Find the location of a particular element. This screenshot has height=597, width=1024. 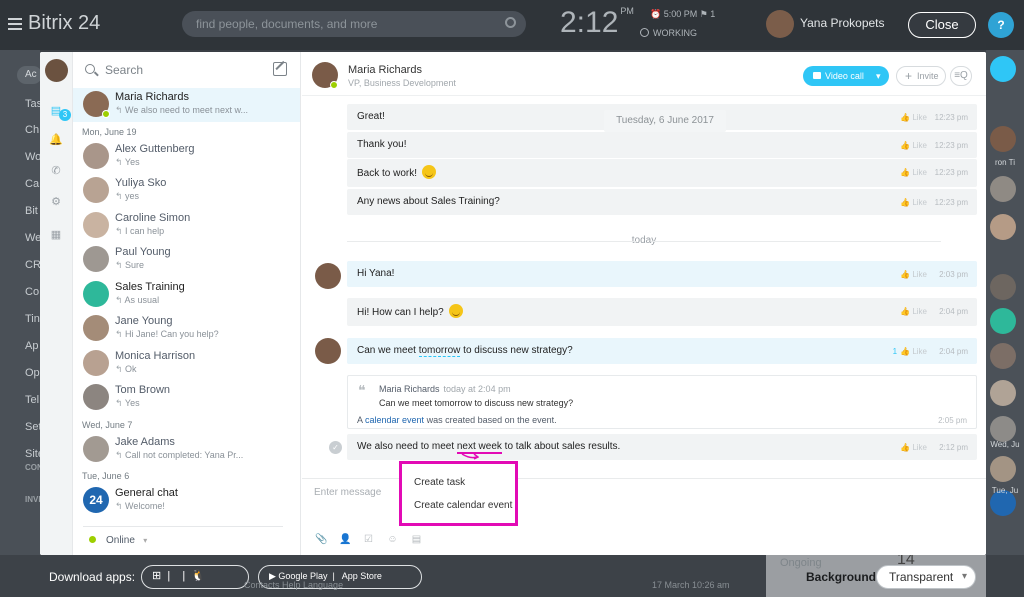

user-icon: 👤 is located at coordinates (345, 539).